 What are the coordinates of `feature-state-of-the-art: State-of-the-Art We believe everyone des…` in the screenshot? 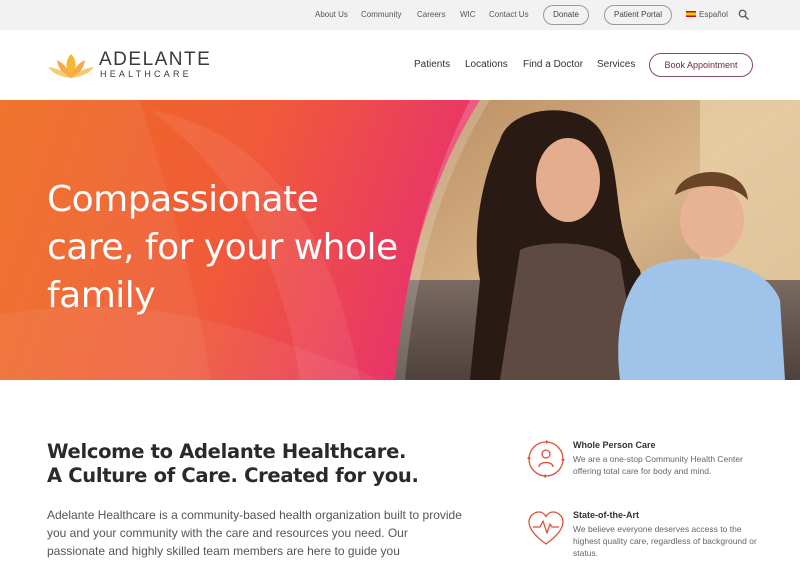 It's located at (647, 534).